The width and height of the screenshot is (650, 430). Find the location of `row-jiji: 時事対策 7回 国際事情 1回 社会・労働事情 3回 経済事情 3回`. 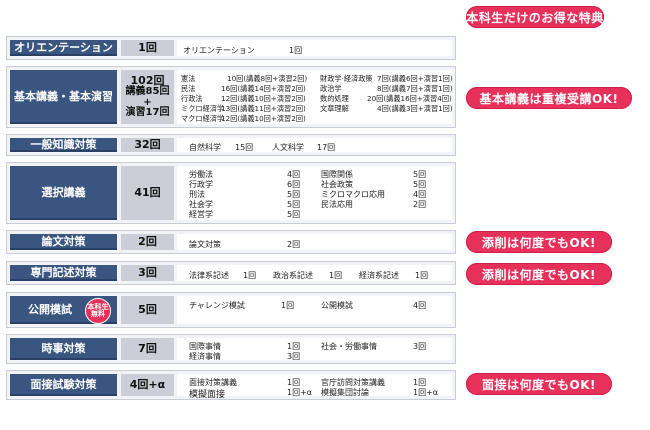

row-jiji: 時事対策 7回 国際事情 1回 社会・労働事情 3回 経済事情 3回 is located at coordinates (231, 349).